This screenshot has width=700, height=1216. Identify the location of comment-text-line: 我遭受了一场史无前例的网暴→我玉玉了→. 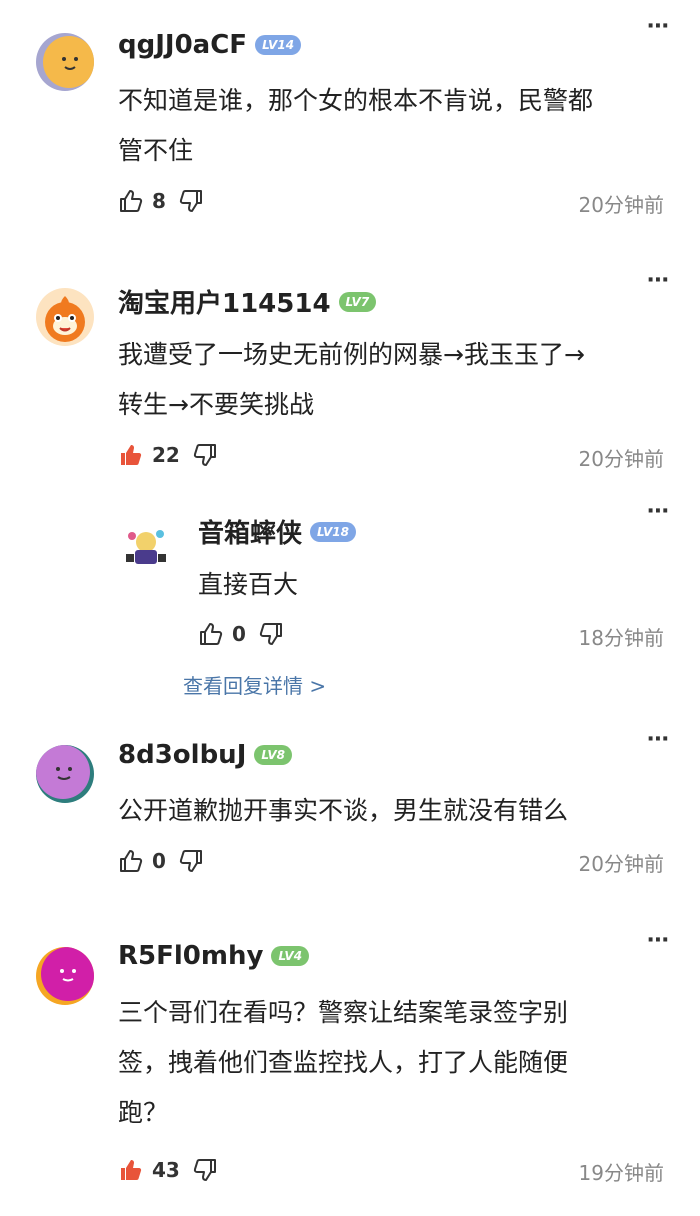
(351, 354).